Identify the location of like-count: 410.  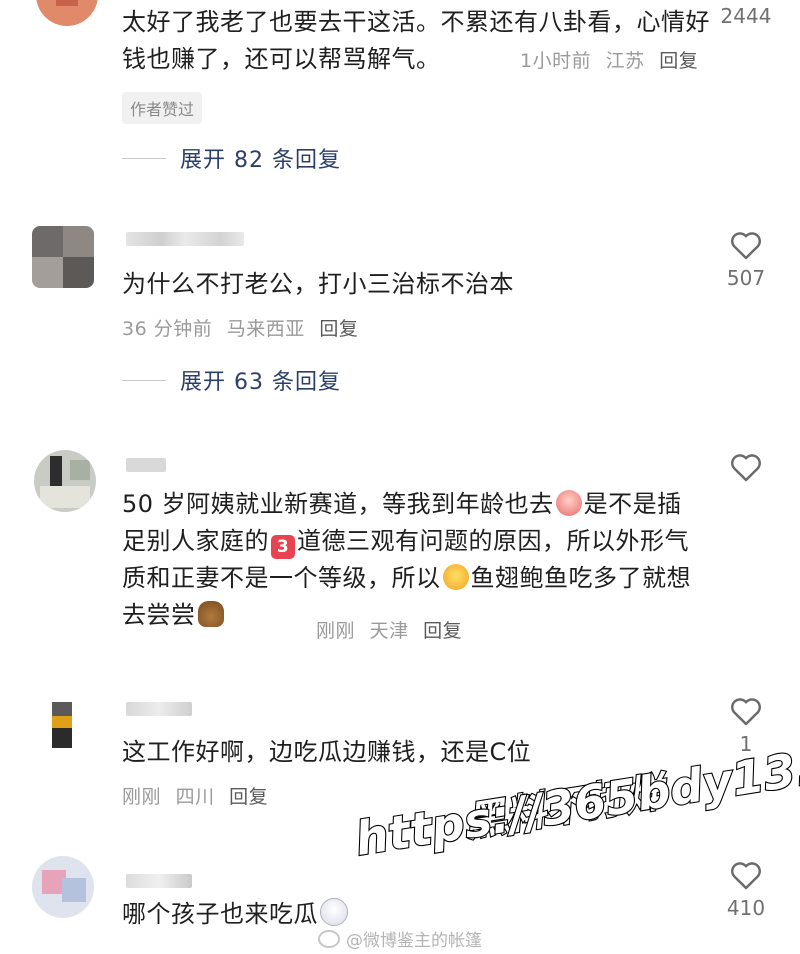
(746, 908).